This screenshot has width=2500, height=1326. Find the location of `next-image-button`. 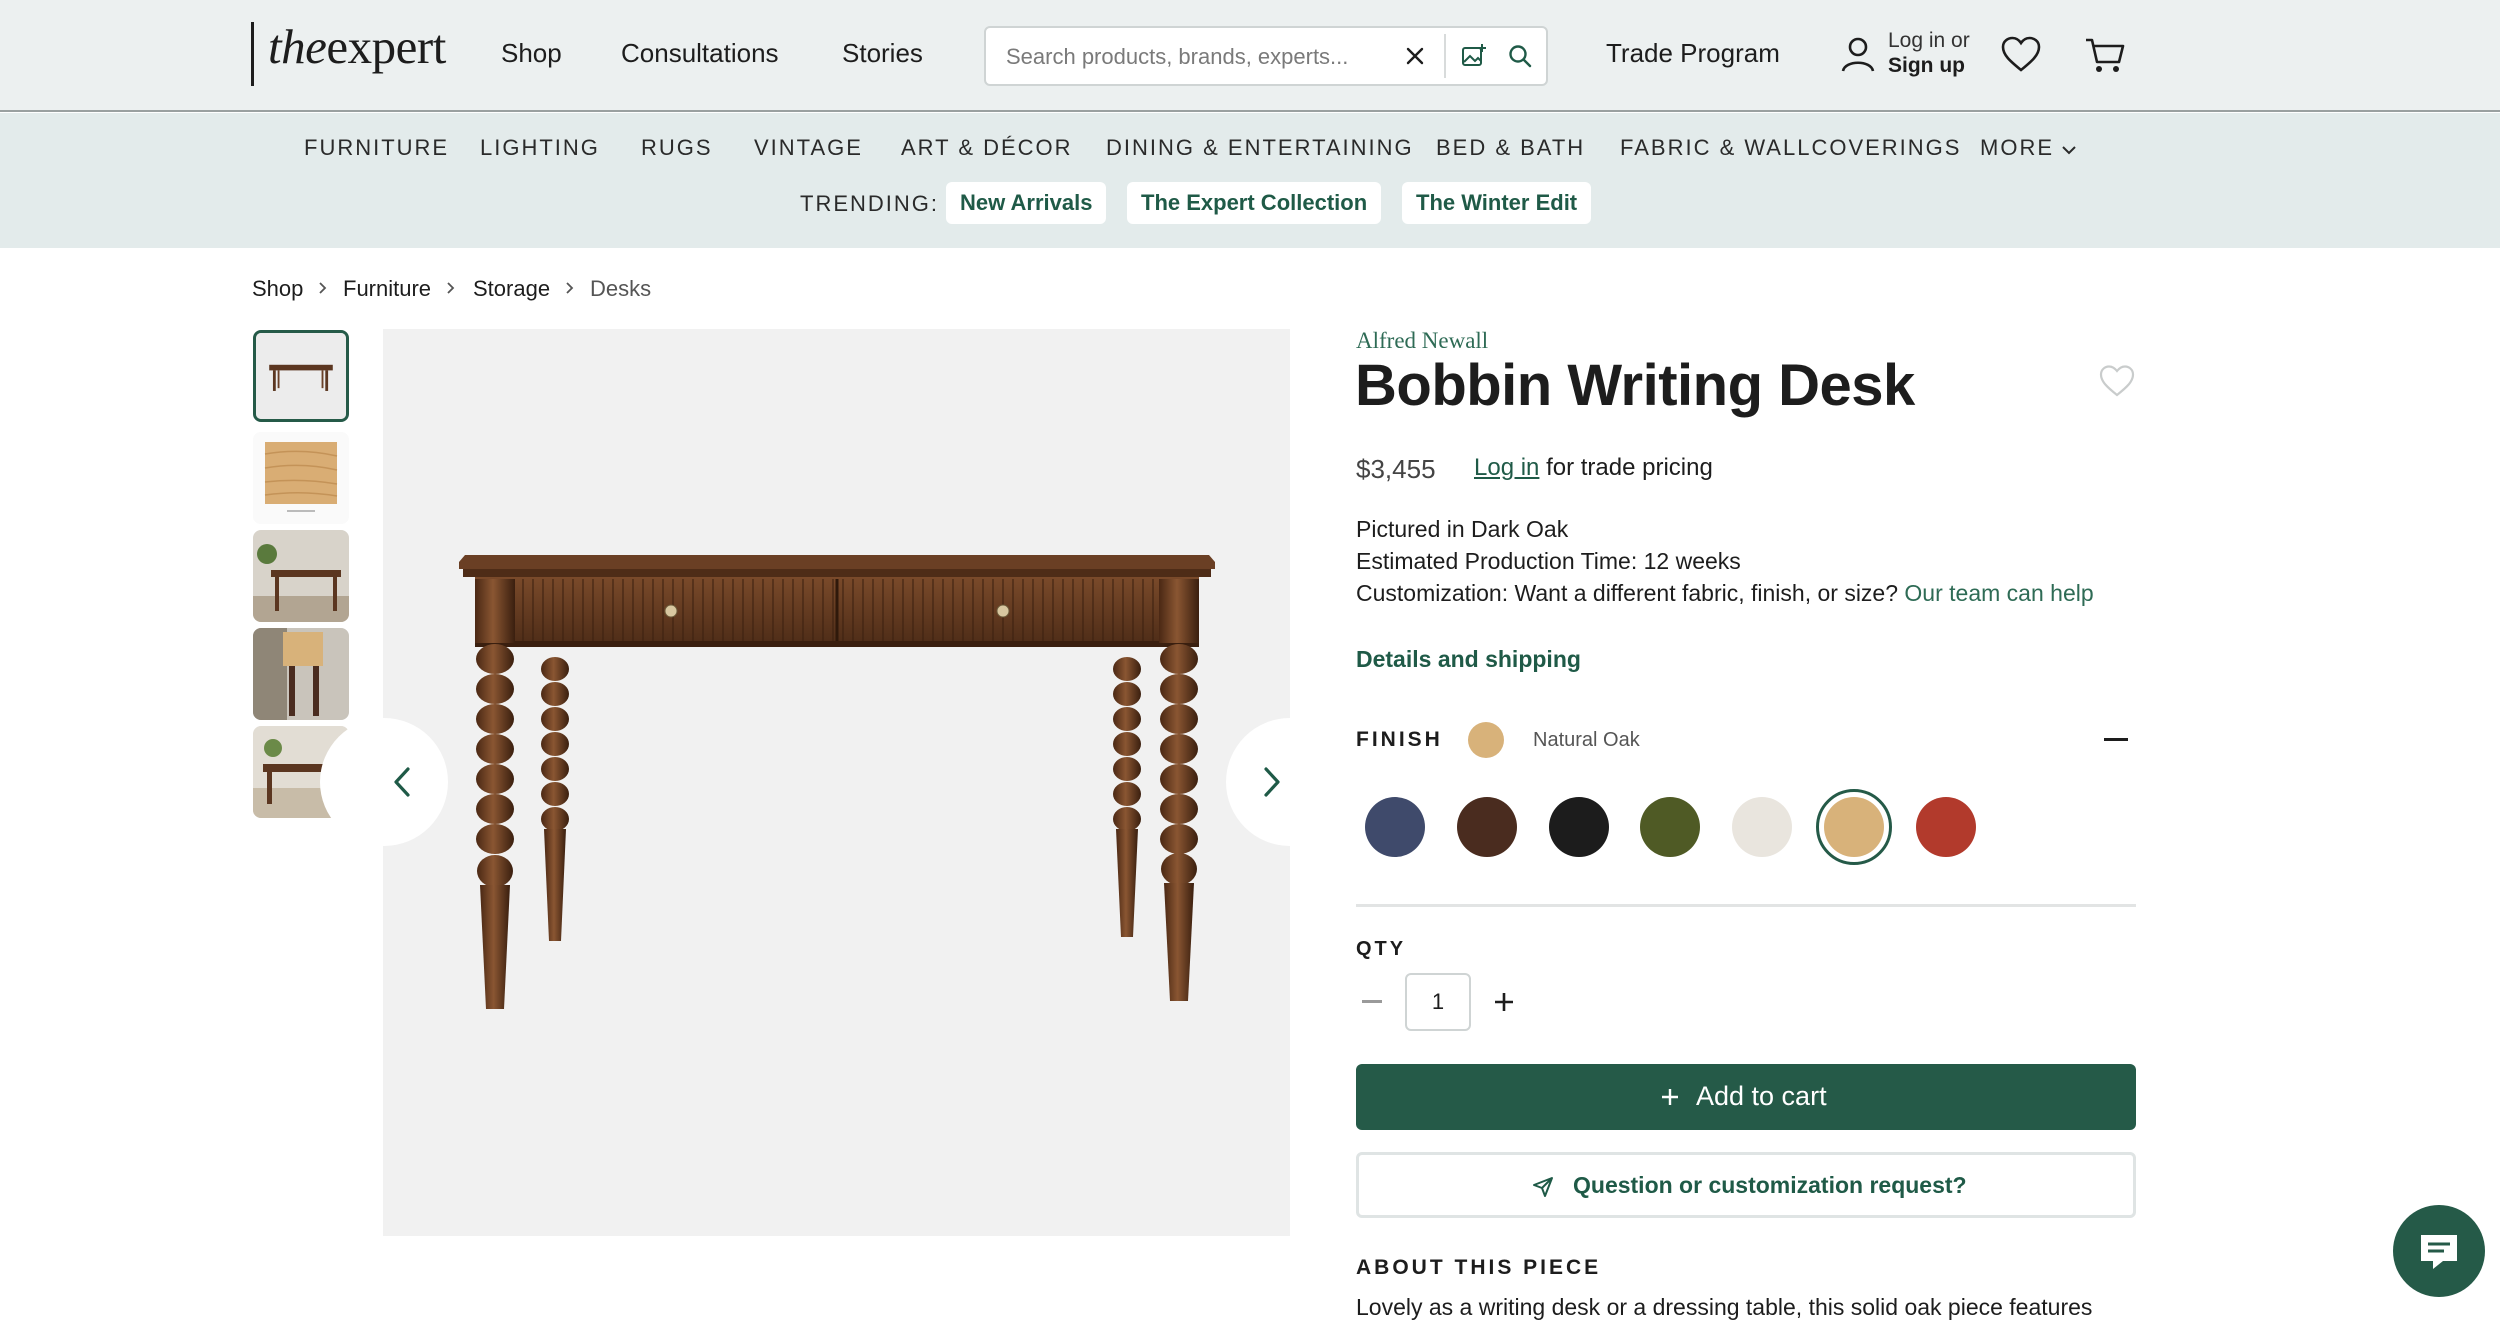

next-image-button is located at coordinates (1290, 782).